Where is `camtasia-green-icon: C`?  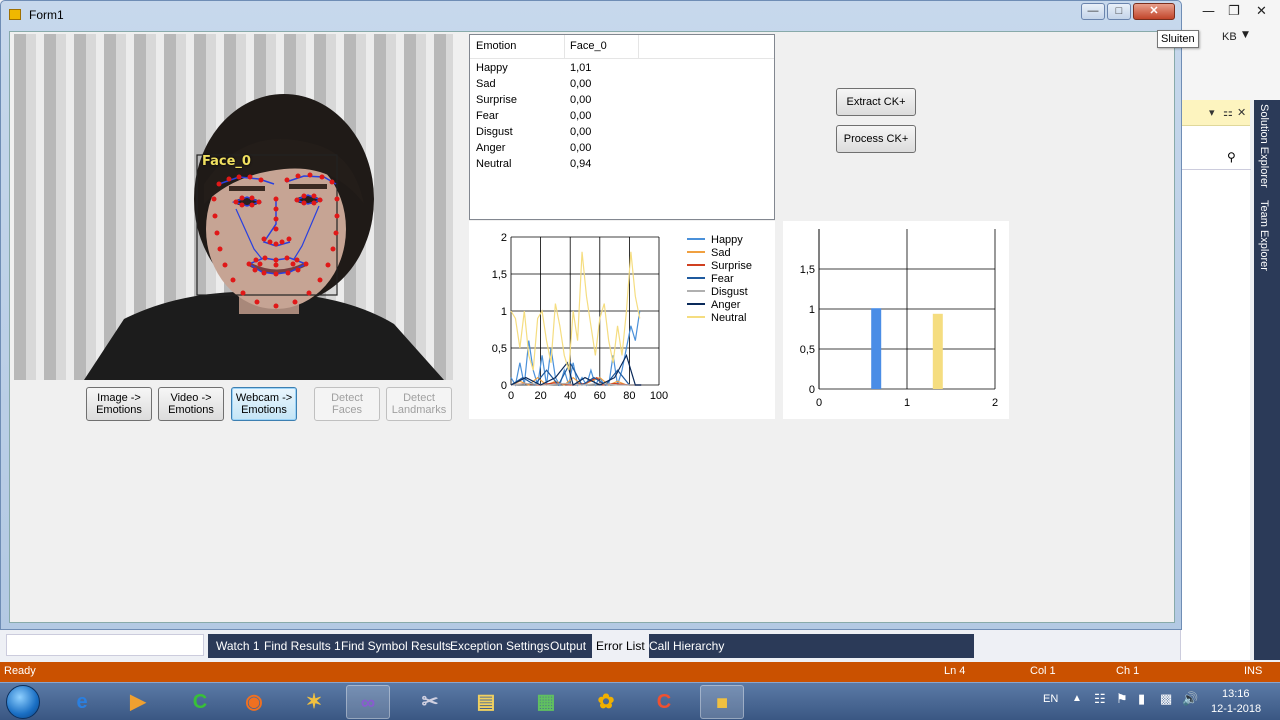 camtasia-green-icon: C is located at coordinates (200, 702).